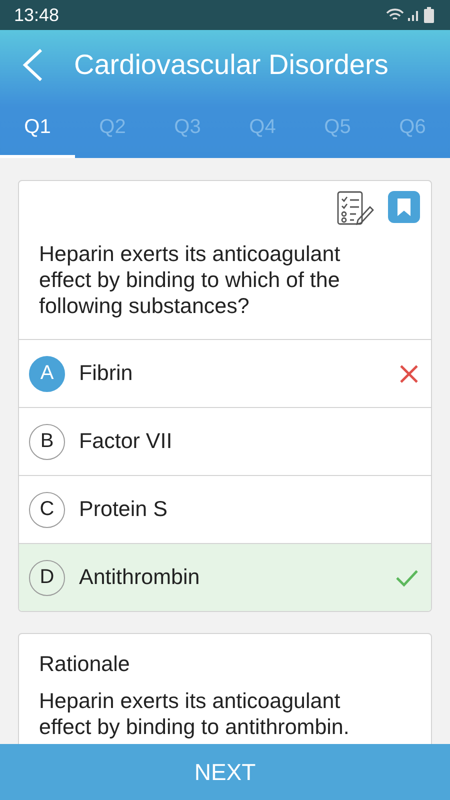 This screenshot has height=800, width=450. Describe the element at coordinates (37, 129) in the screenshot. I see `question-tab: Q1` at that location.